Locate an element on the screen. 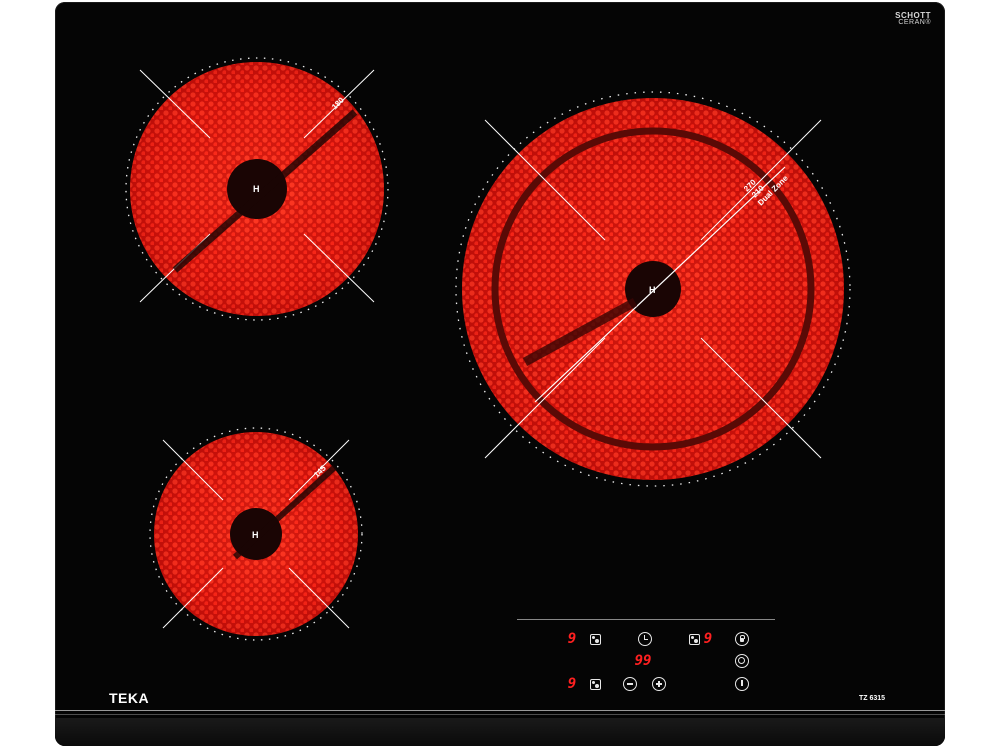 The image size is (1000, 750). zone-bottom-left-heat-indicator: H is located at coordinates (255, 535).